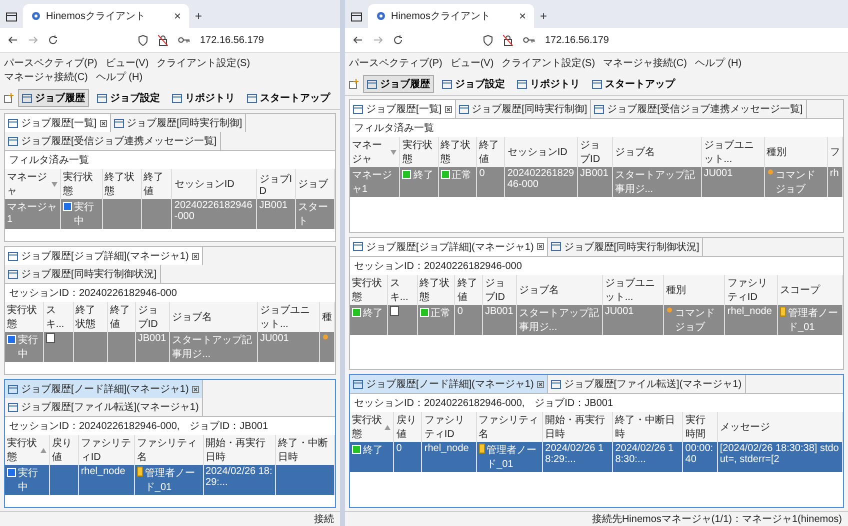  Describe the element at coordinates (717, 519) in the screenshot. I see `status-text: 接続先Hinemosマネージャ(1/1)：マネージャ1(hinemos)` at that location.